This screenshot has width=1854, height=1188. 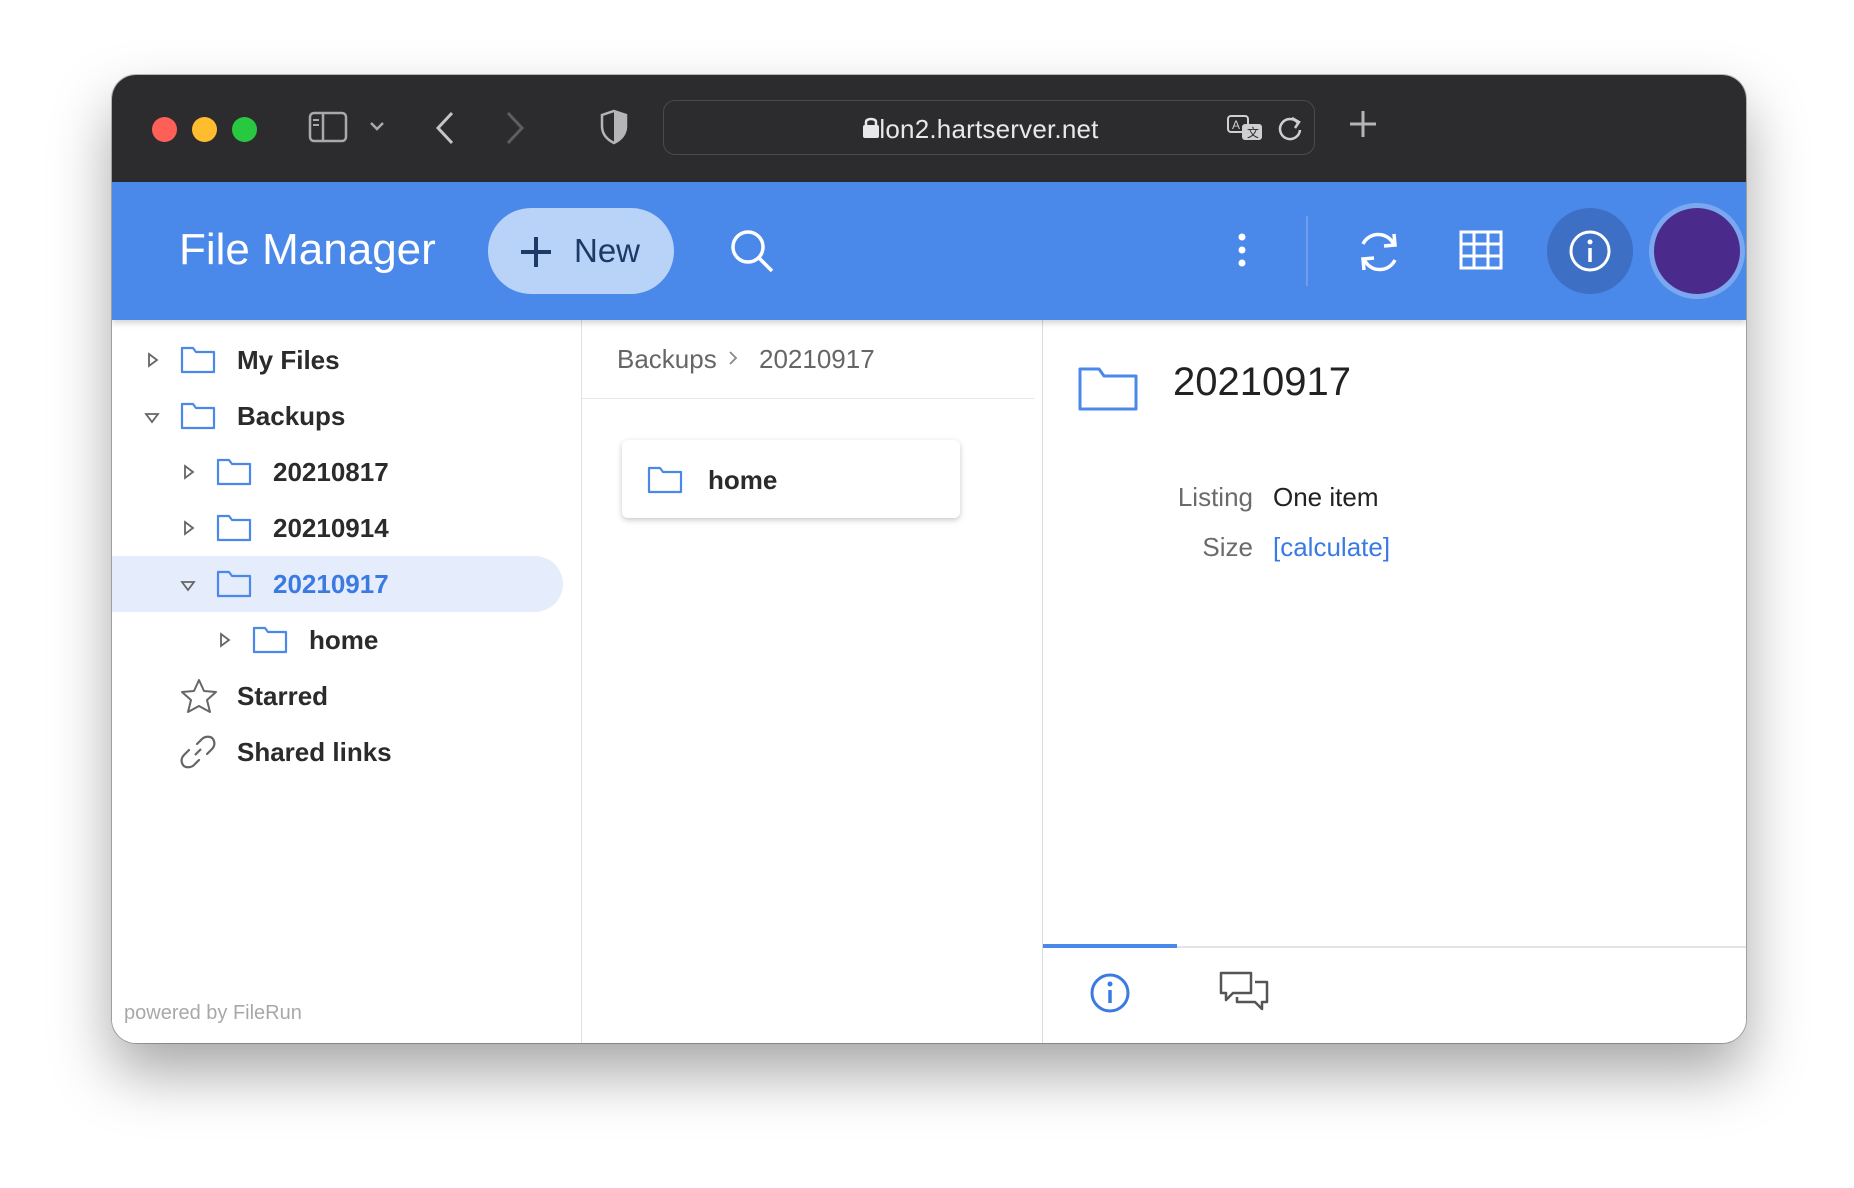 I want to click on info-toggle-button, so click(x=1590, y=251).